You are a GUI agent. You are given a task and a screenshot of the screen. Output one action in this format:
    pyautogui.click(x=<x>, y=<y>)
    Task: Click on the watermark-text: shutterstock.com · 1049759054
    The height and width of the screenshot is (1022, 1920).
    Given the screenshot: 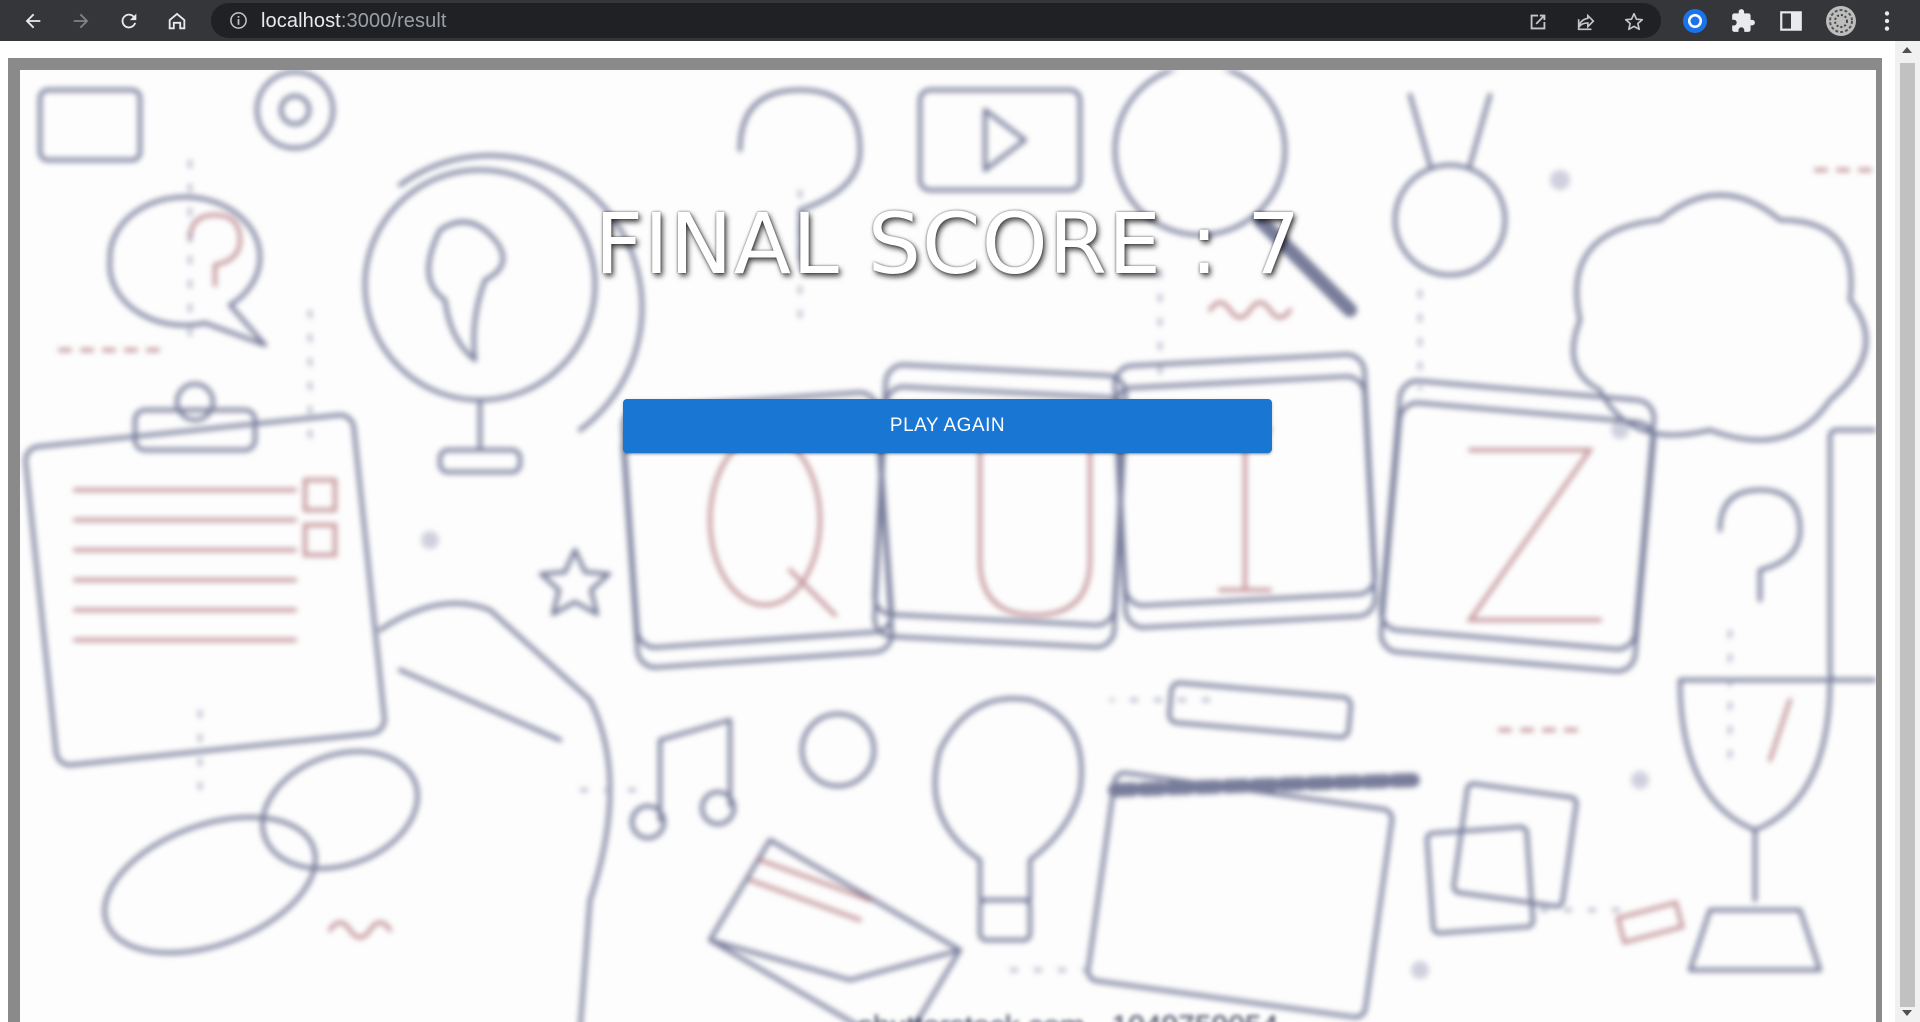 What is the action you would take?
    pyautogui.click(x=1068, y=1016)
    